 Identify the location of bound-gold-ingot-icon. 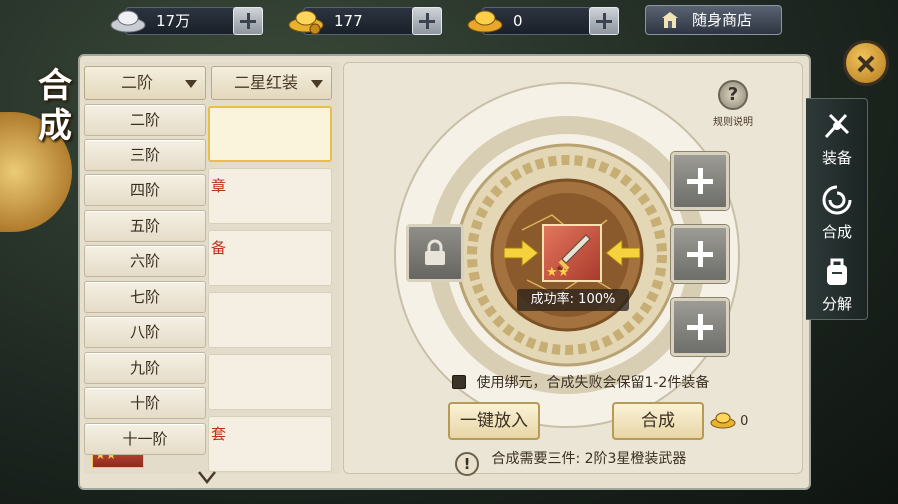
(485, 21).